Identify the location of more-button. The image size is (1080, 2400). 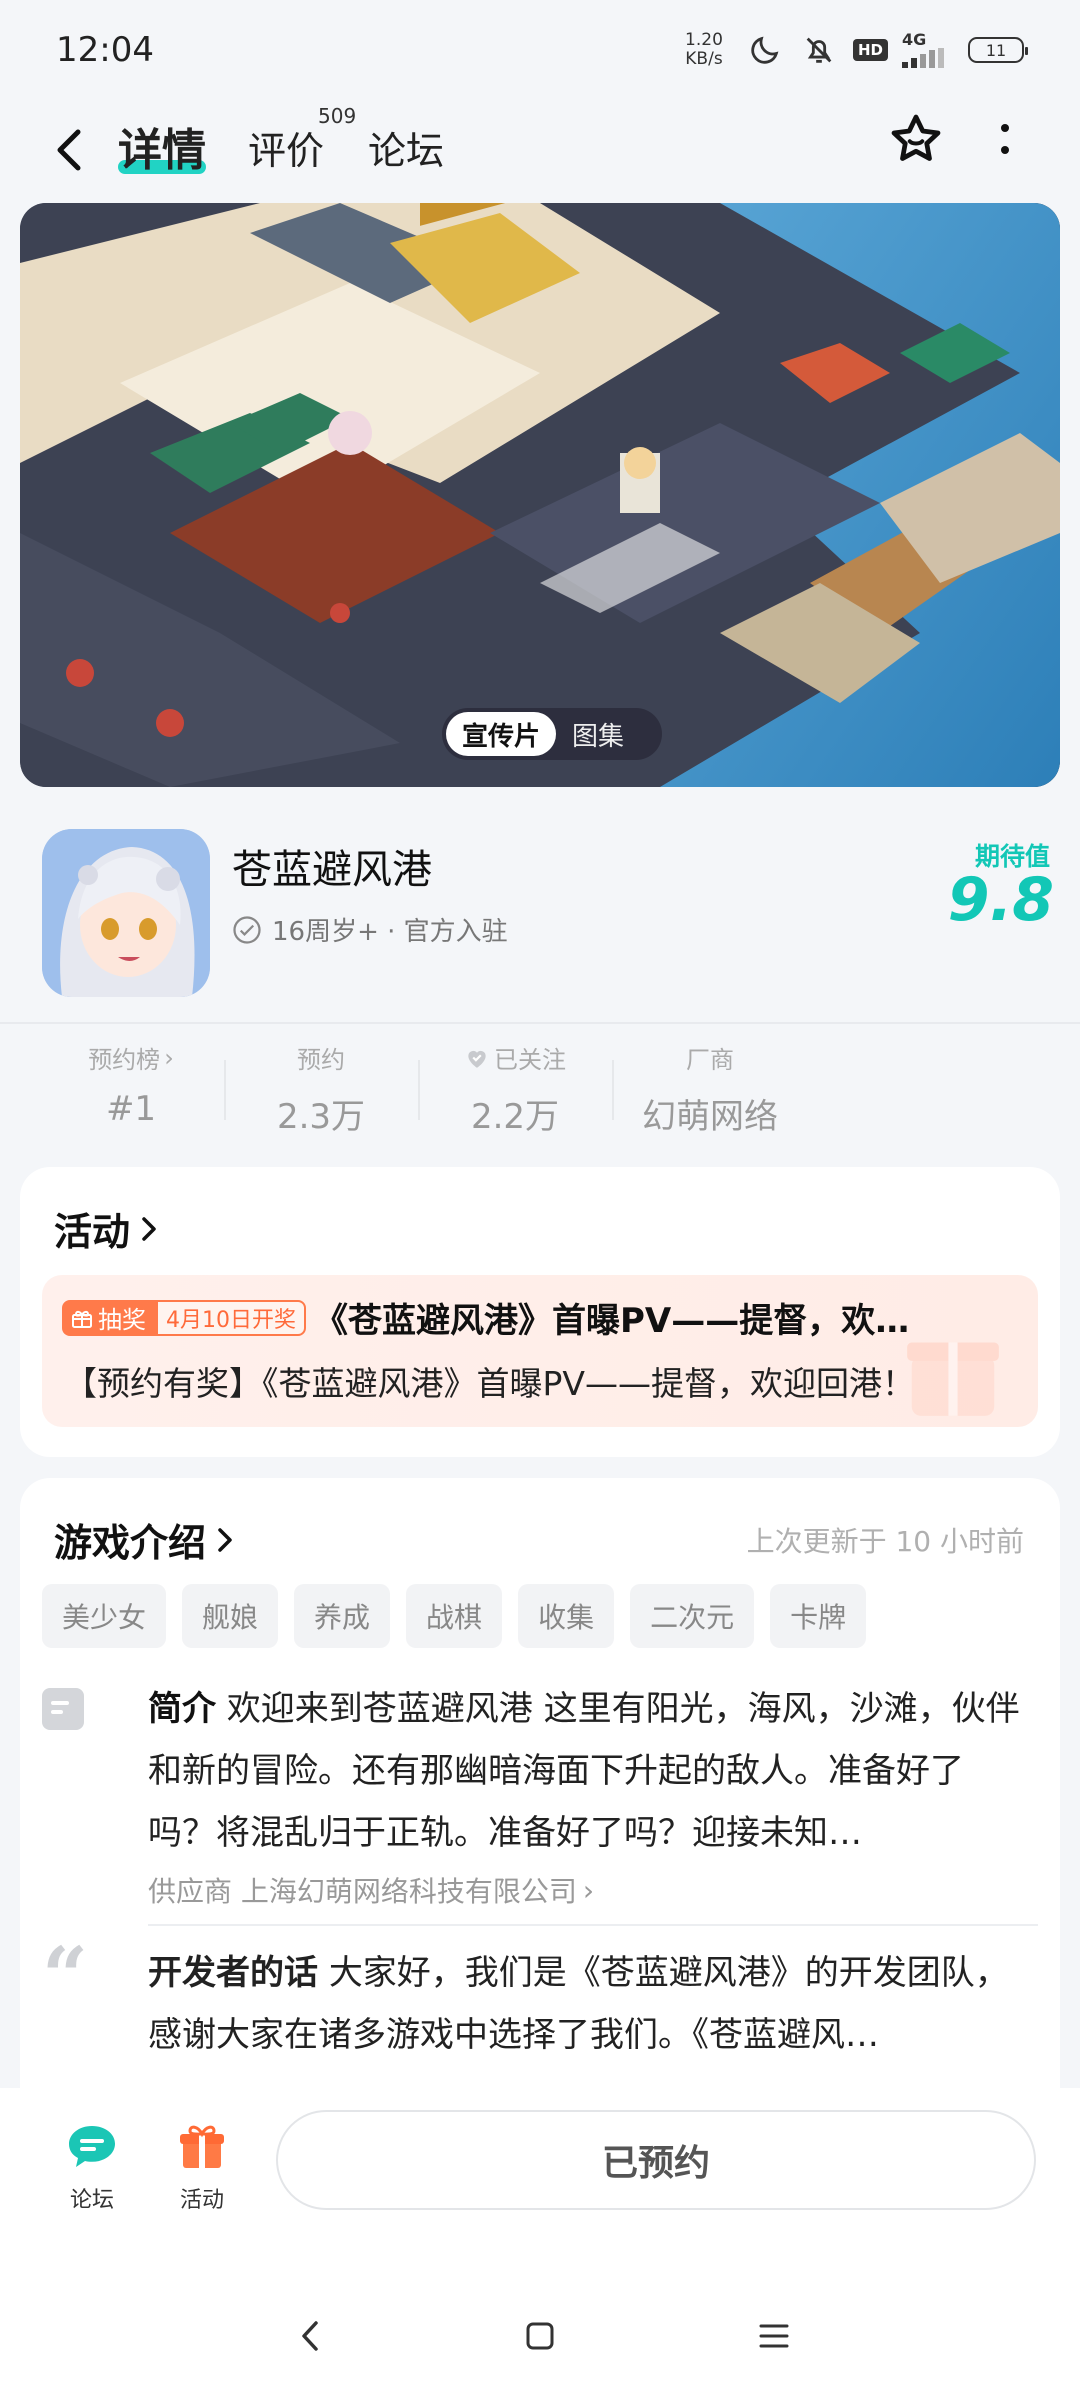
(1005, 140).